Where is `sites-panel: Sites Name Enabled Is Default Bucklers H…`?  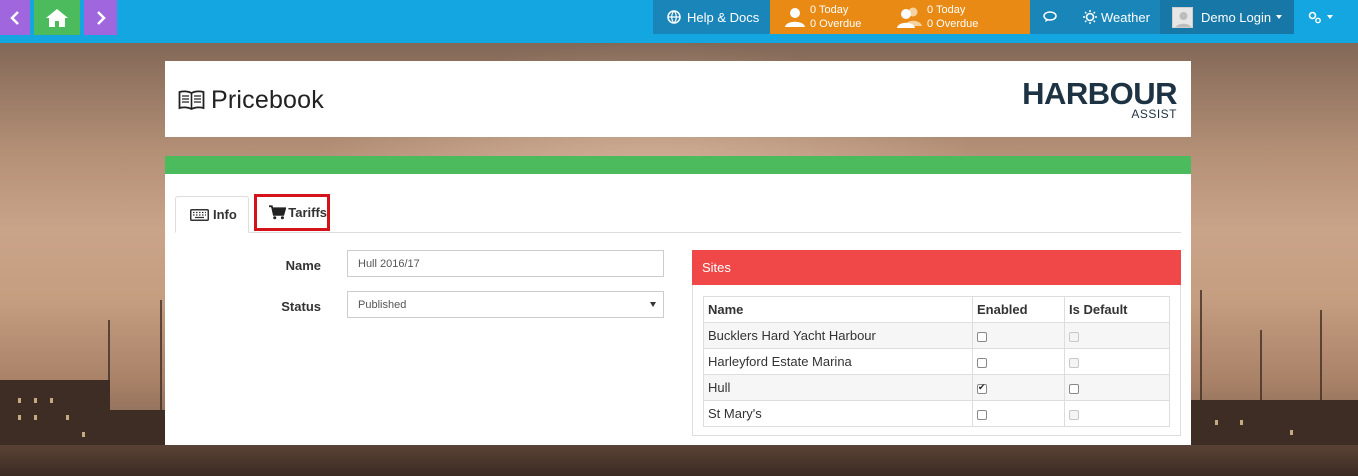
sites-panel: Sites Name Enabled Is Default Bucklers H… is located at coordinates (936, 343).